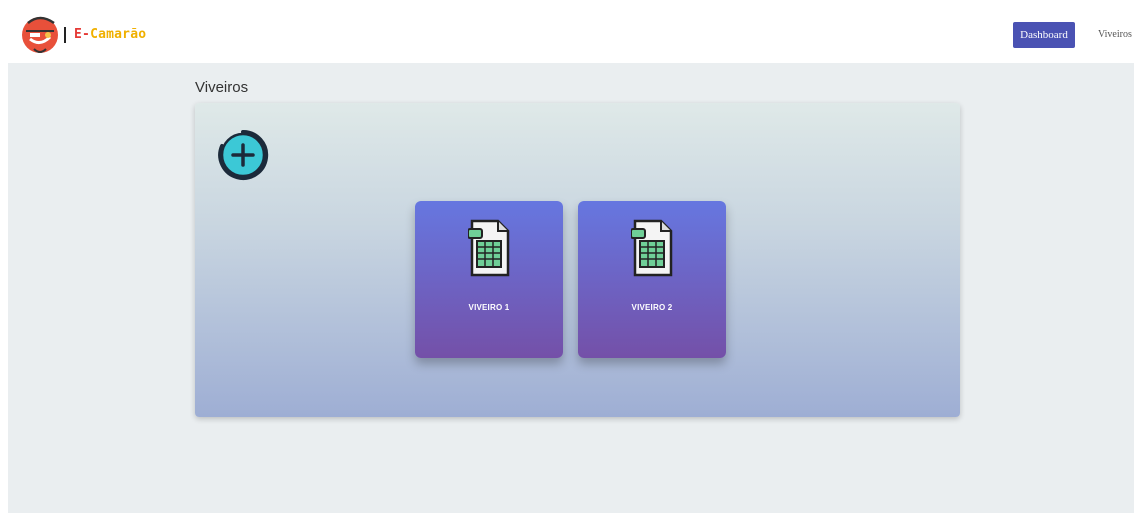 The width and height of the screenshot is (1134, 513). Describe the element at coordinates (40, 34) in the screenshot. I see `shrimp-logo-icon` at that location.